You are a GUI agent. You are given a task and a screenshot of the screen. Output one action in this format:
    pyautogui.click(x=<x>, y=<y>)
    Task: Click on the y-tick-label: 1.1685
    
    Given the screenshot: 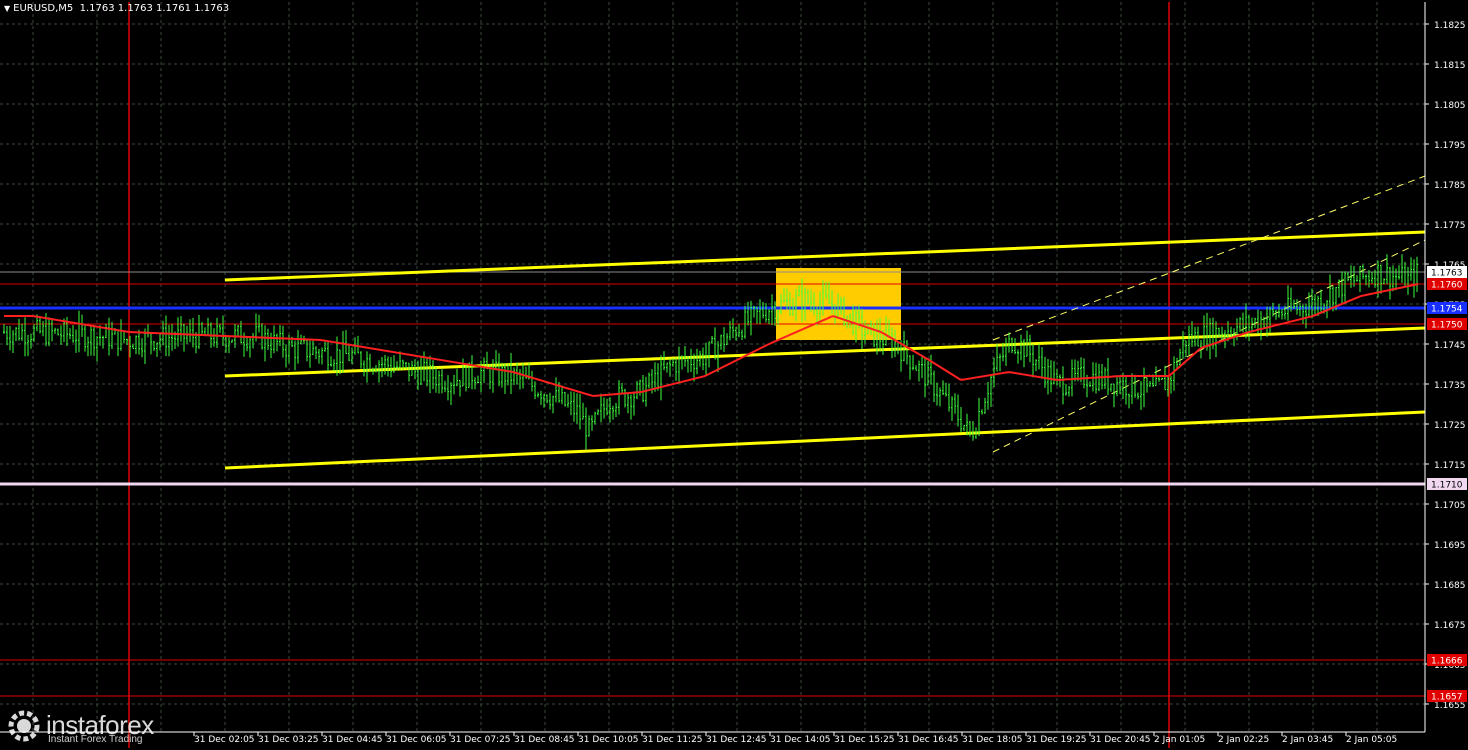 What is the action you would take?
    pyautogui.click(x=1450, y=586)
    